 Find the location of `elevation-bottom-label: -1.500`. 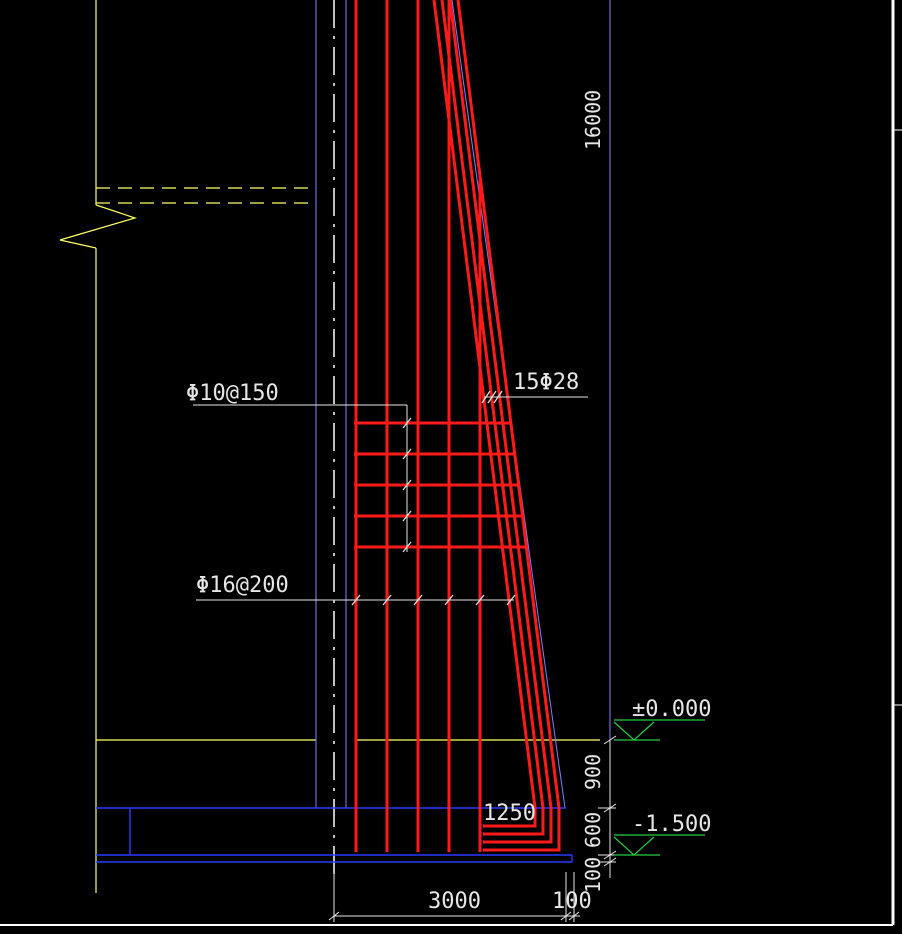

elevation-bottom-label: -1.500 is located at coordinates (671, 824).